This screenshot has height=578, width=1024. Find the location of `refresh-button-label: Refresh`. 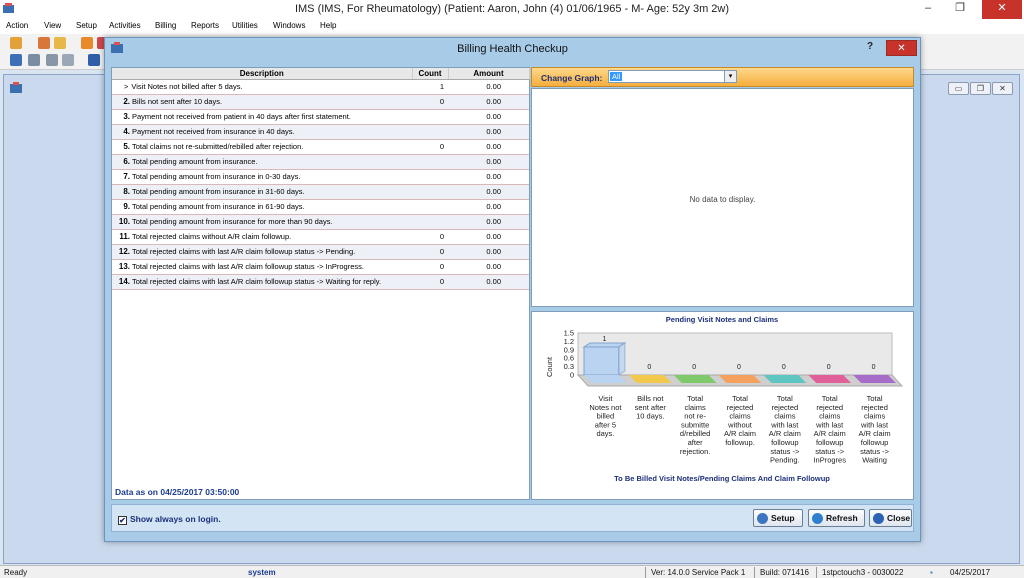

refresh-button-label: Refresh is located at coordinates (842, 518).